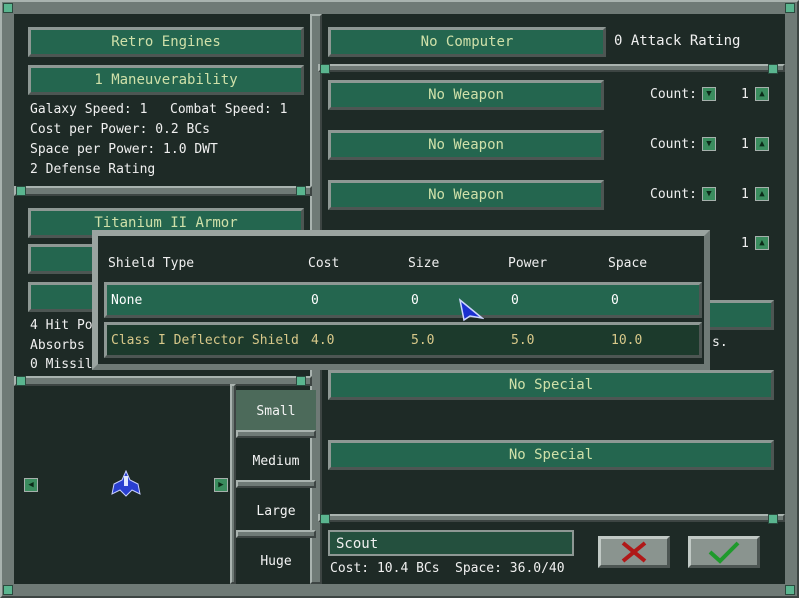 This screenshot has height=598, width=799. What do you see at coordinates (229, 109) in the screenshot?
I see `combat-speed: Combat Speed: 1` at bounding box center [229, 109].